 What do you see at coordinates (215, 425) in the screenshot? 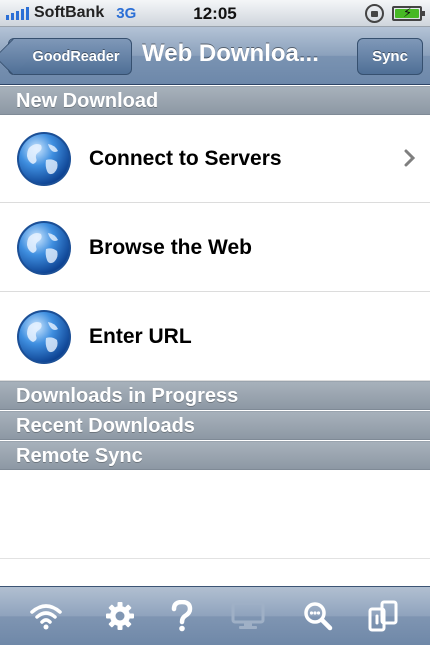
I see `section-header-recent-downloads: Recent Downloads` at bounding box center [215, 425].